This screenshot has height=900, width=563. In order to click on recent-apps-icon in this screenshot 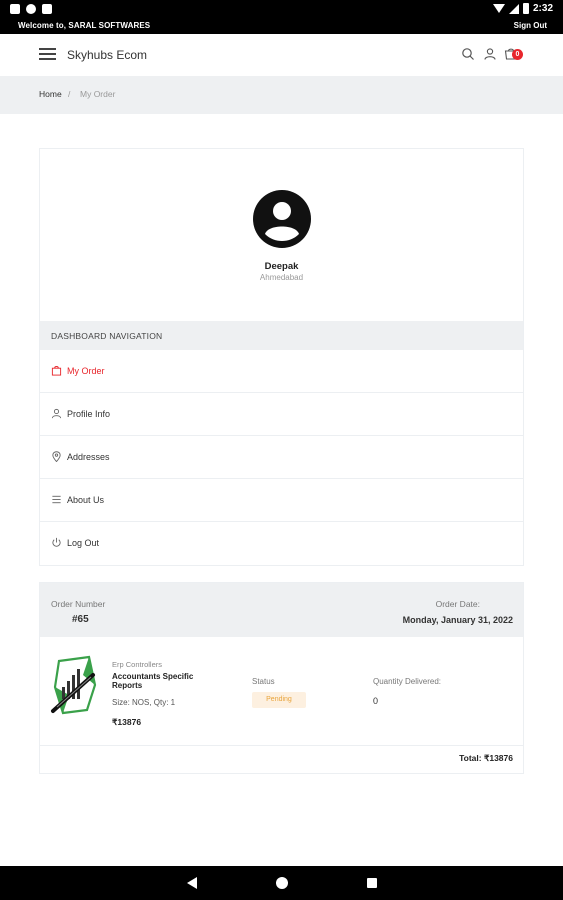, I will do `click(372, 883)`.